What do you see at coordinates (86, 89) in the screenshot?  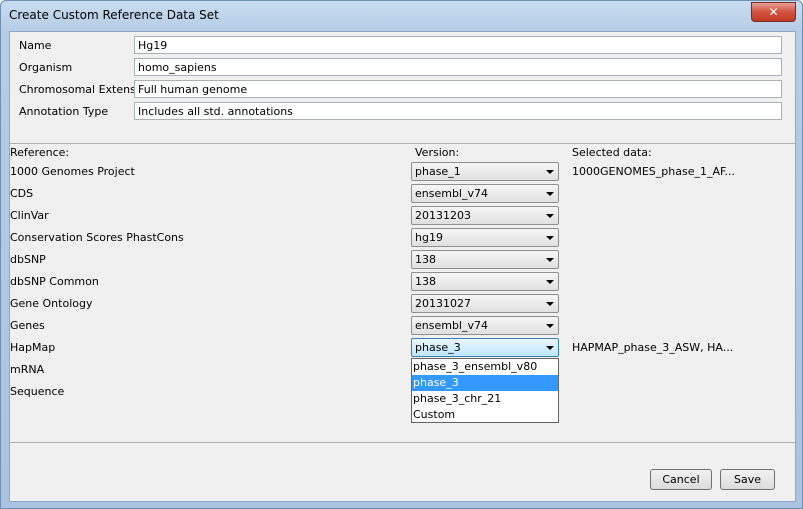 I see `extension-label: Chromosomal Extension` at bounding box center [86, 89].